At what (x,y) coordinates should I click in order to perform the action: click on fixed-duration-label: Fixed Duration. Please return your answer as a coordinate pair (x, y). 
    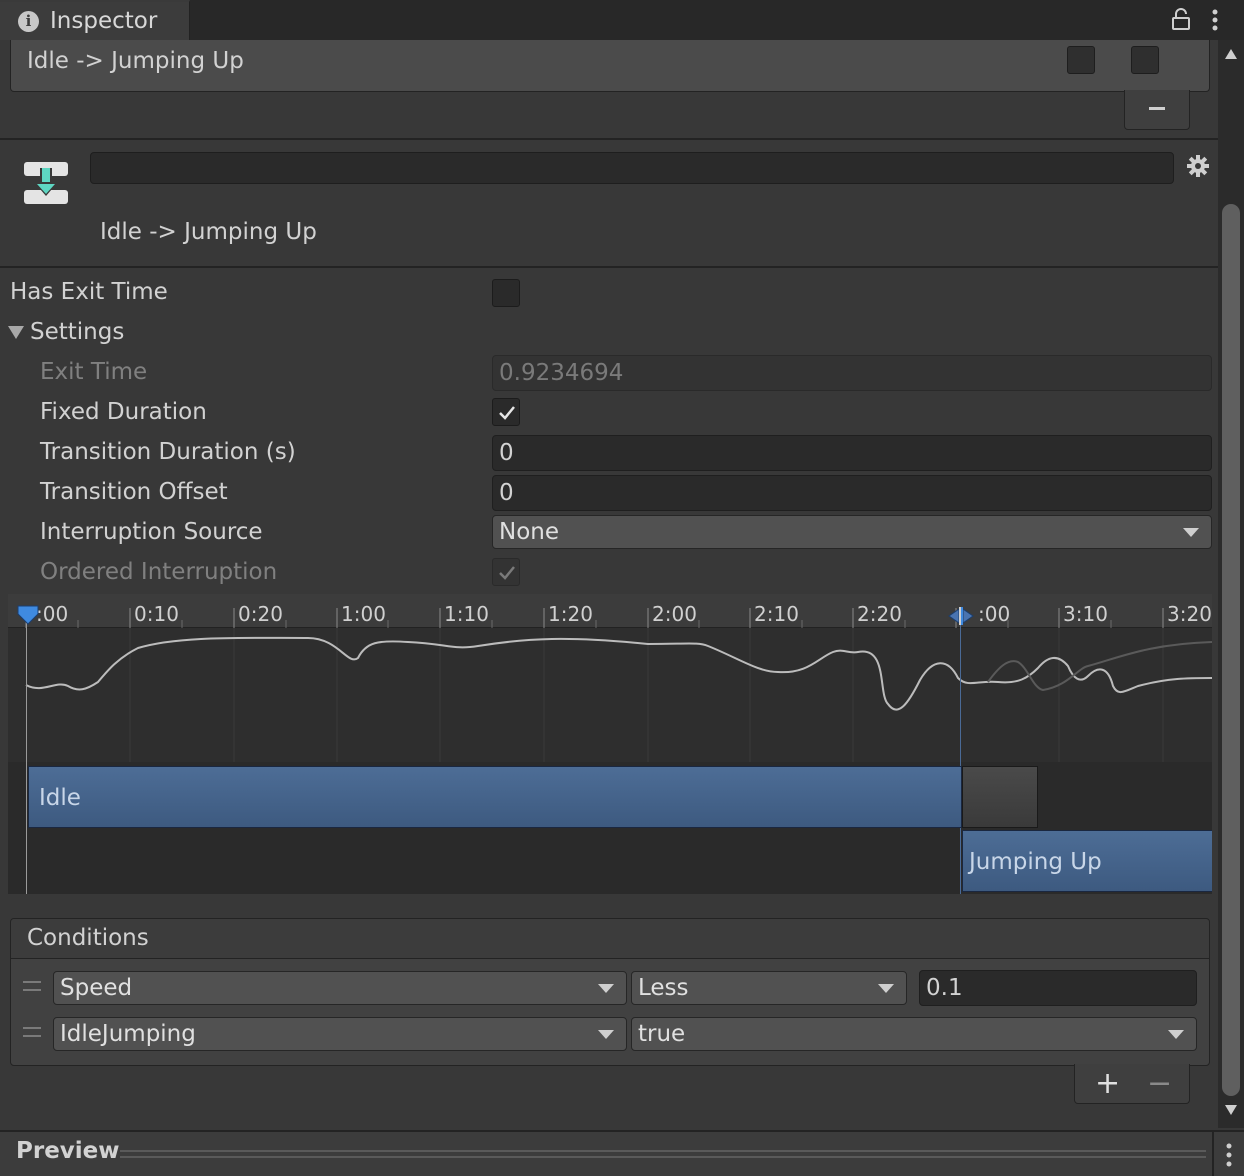
    Looking at the image, I should click on (123, 412).